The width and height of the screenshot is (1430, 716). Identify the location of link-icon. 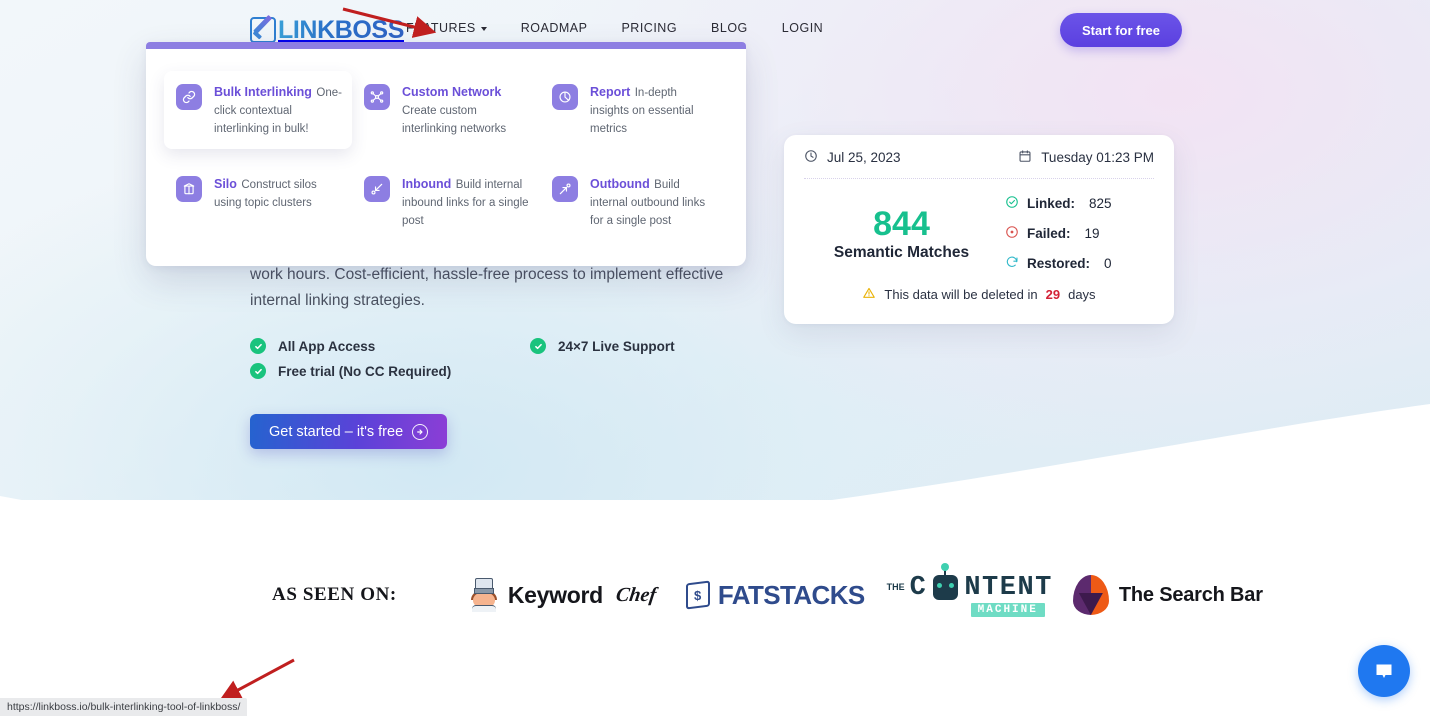
(189, 97).